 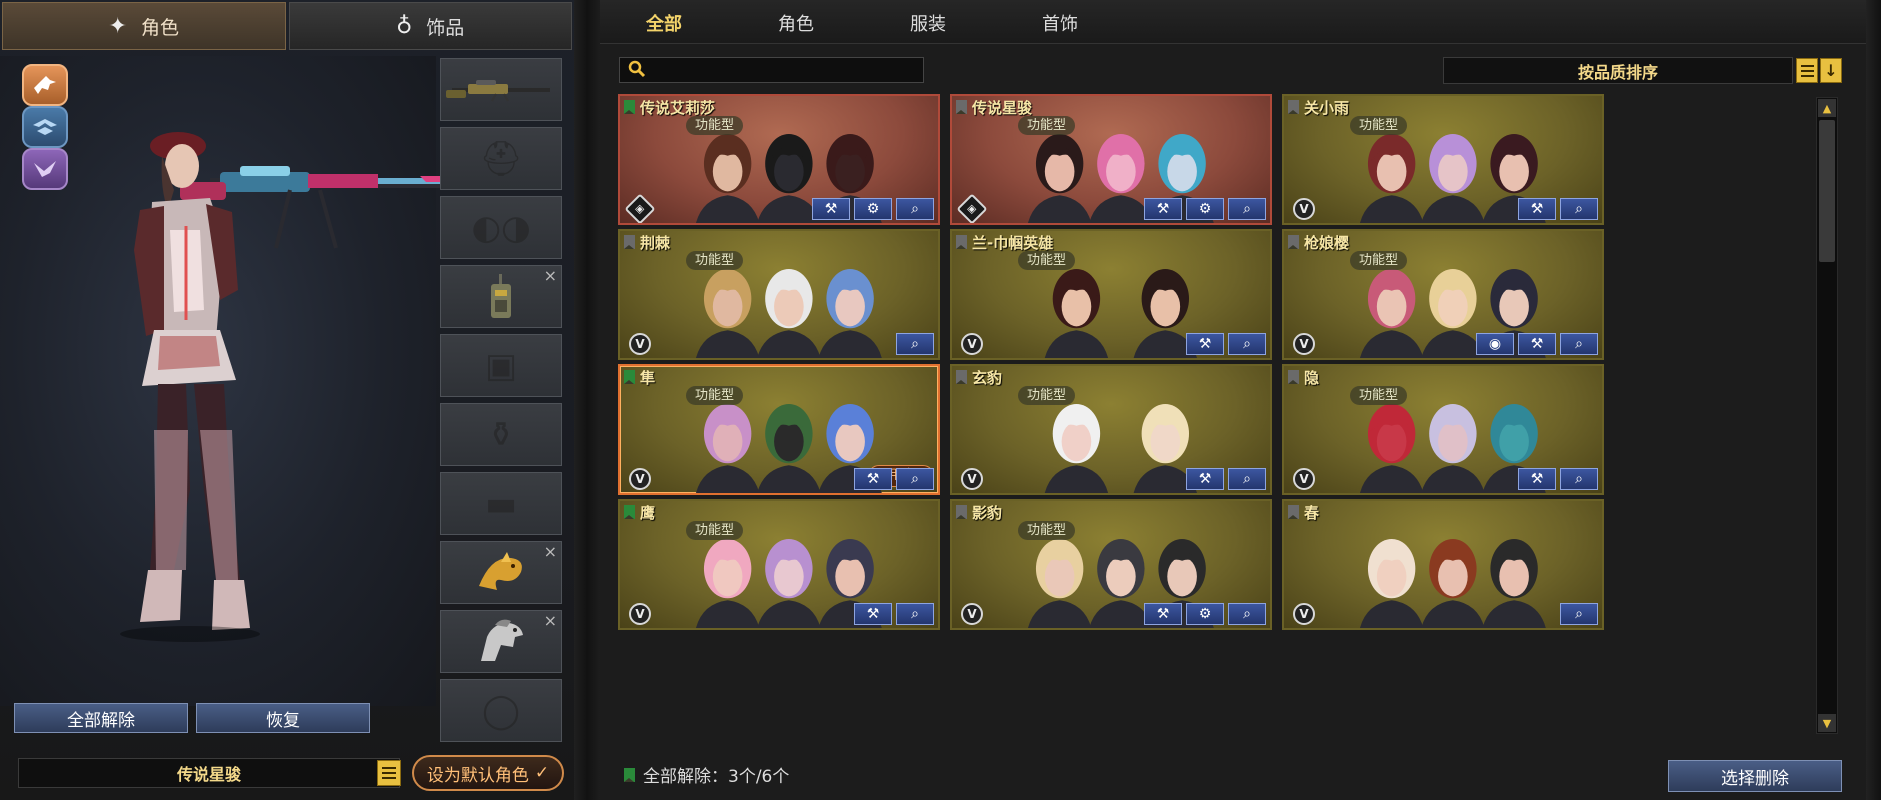 I want to click on search-input, so click(x=784, y=70).